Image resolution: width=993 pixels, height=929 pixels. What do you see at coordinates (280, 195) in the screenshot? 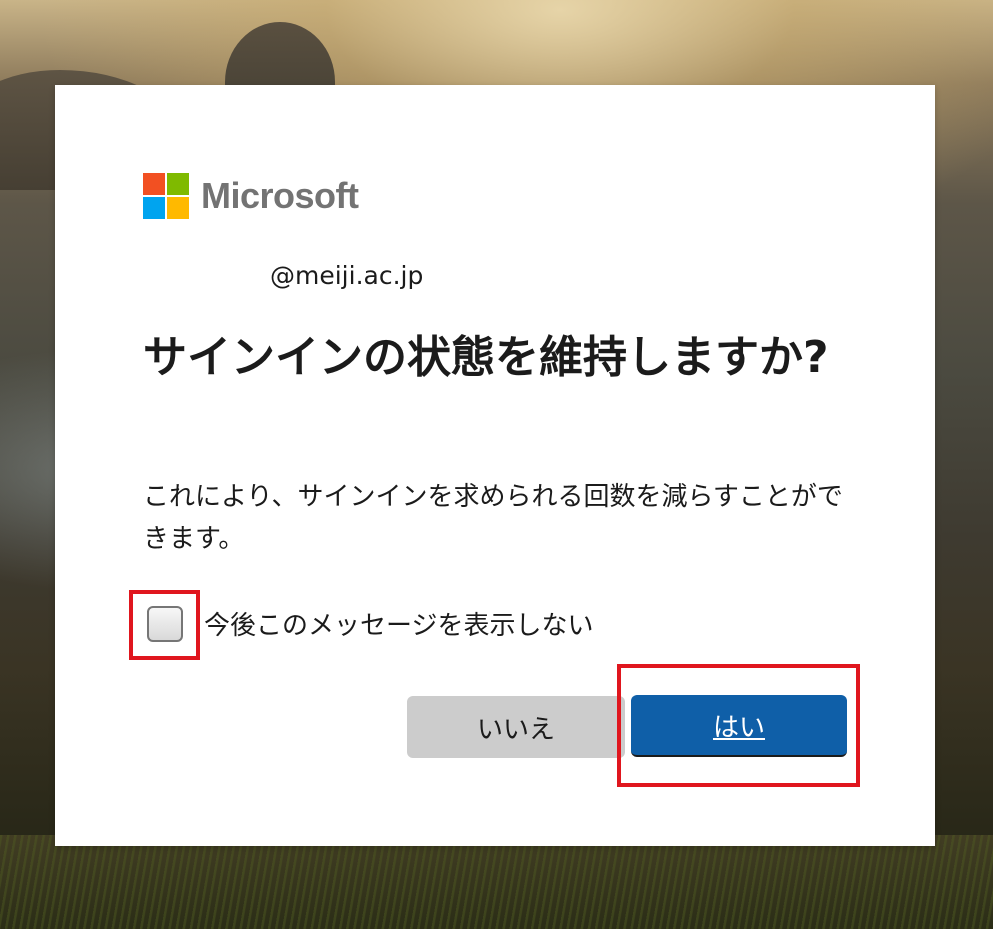
I see `microsoft-logo-text: Microsoft` at bounding box center [280, 195].